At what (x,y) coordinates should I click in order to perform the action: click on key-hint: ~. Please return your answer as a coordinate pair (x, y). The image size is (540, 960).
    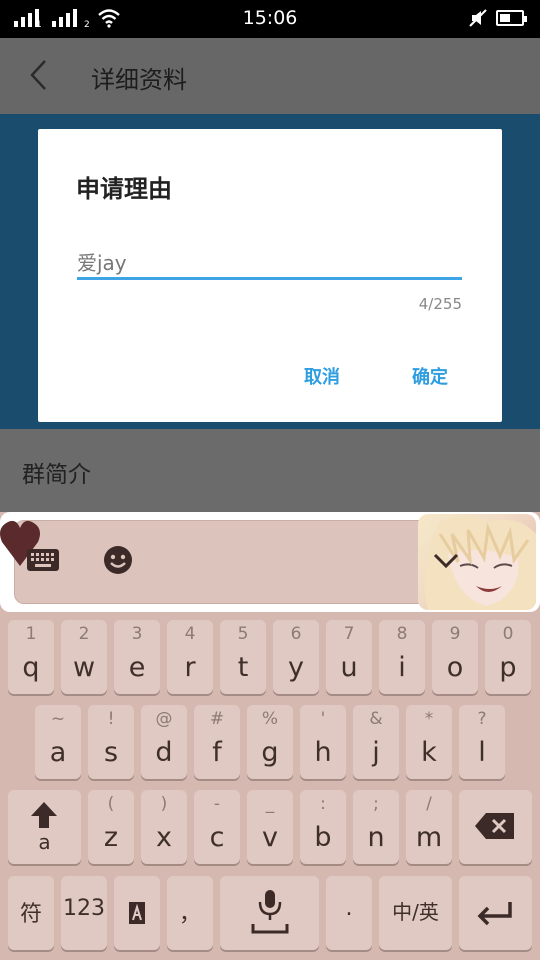
    Looking at the image, I should click on (58, 719).